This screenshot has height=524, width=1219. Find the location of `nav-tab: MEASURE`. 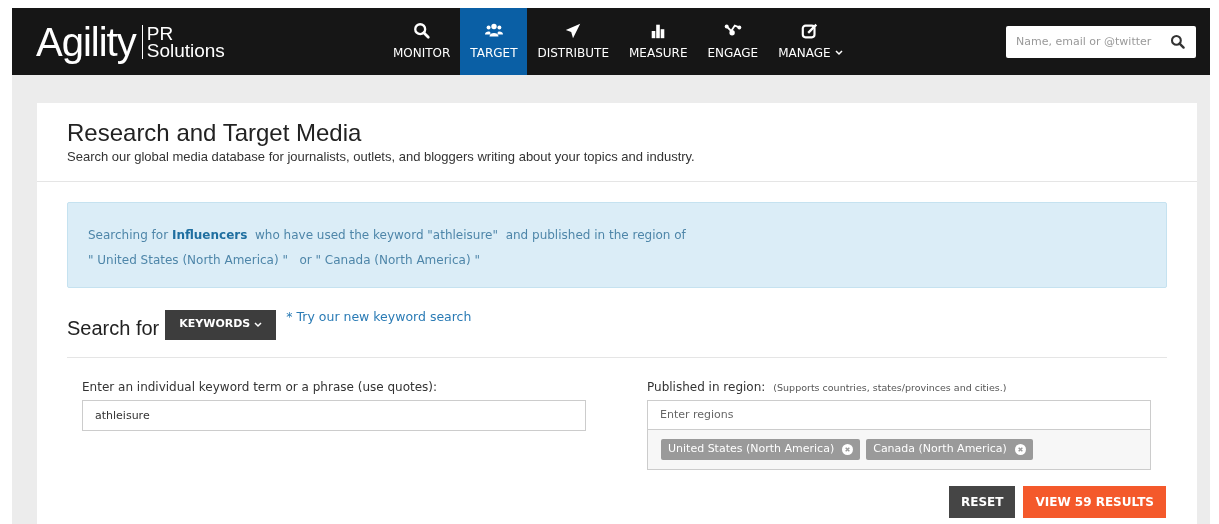

nav-tab: MEASURE is located at coordinates (658, 41).